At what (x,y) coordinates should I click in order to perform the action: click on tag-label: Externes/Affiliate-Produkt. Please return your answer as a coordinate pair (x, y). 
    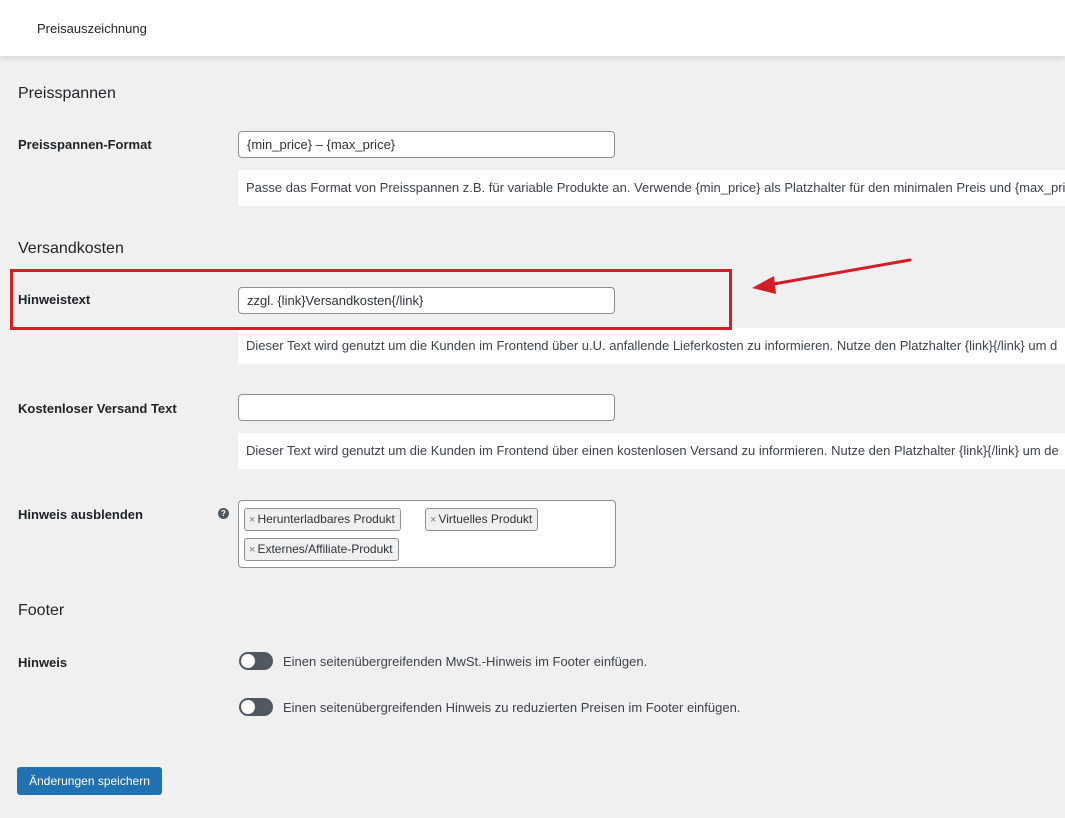
    Looking at the image, I should click on (325, 549).